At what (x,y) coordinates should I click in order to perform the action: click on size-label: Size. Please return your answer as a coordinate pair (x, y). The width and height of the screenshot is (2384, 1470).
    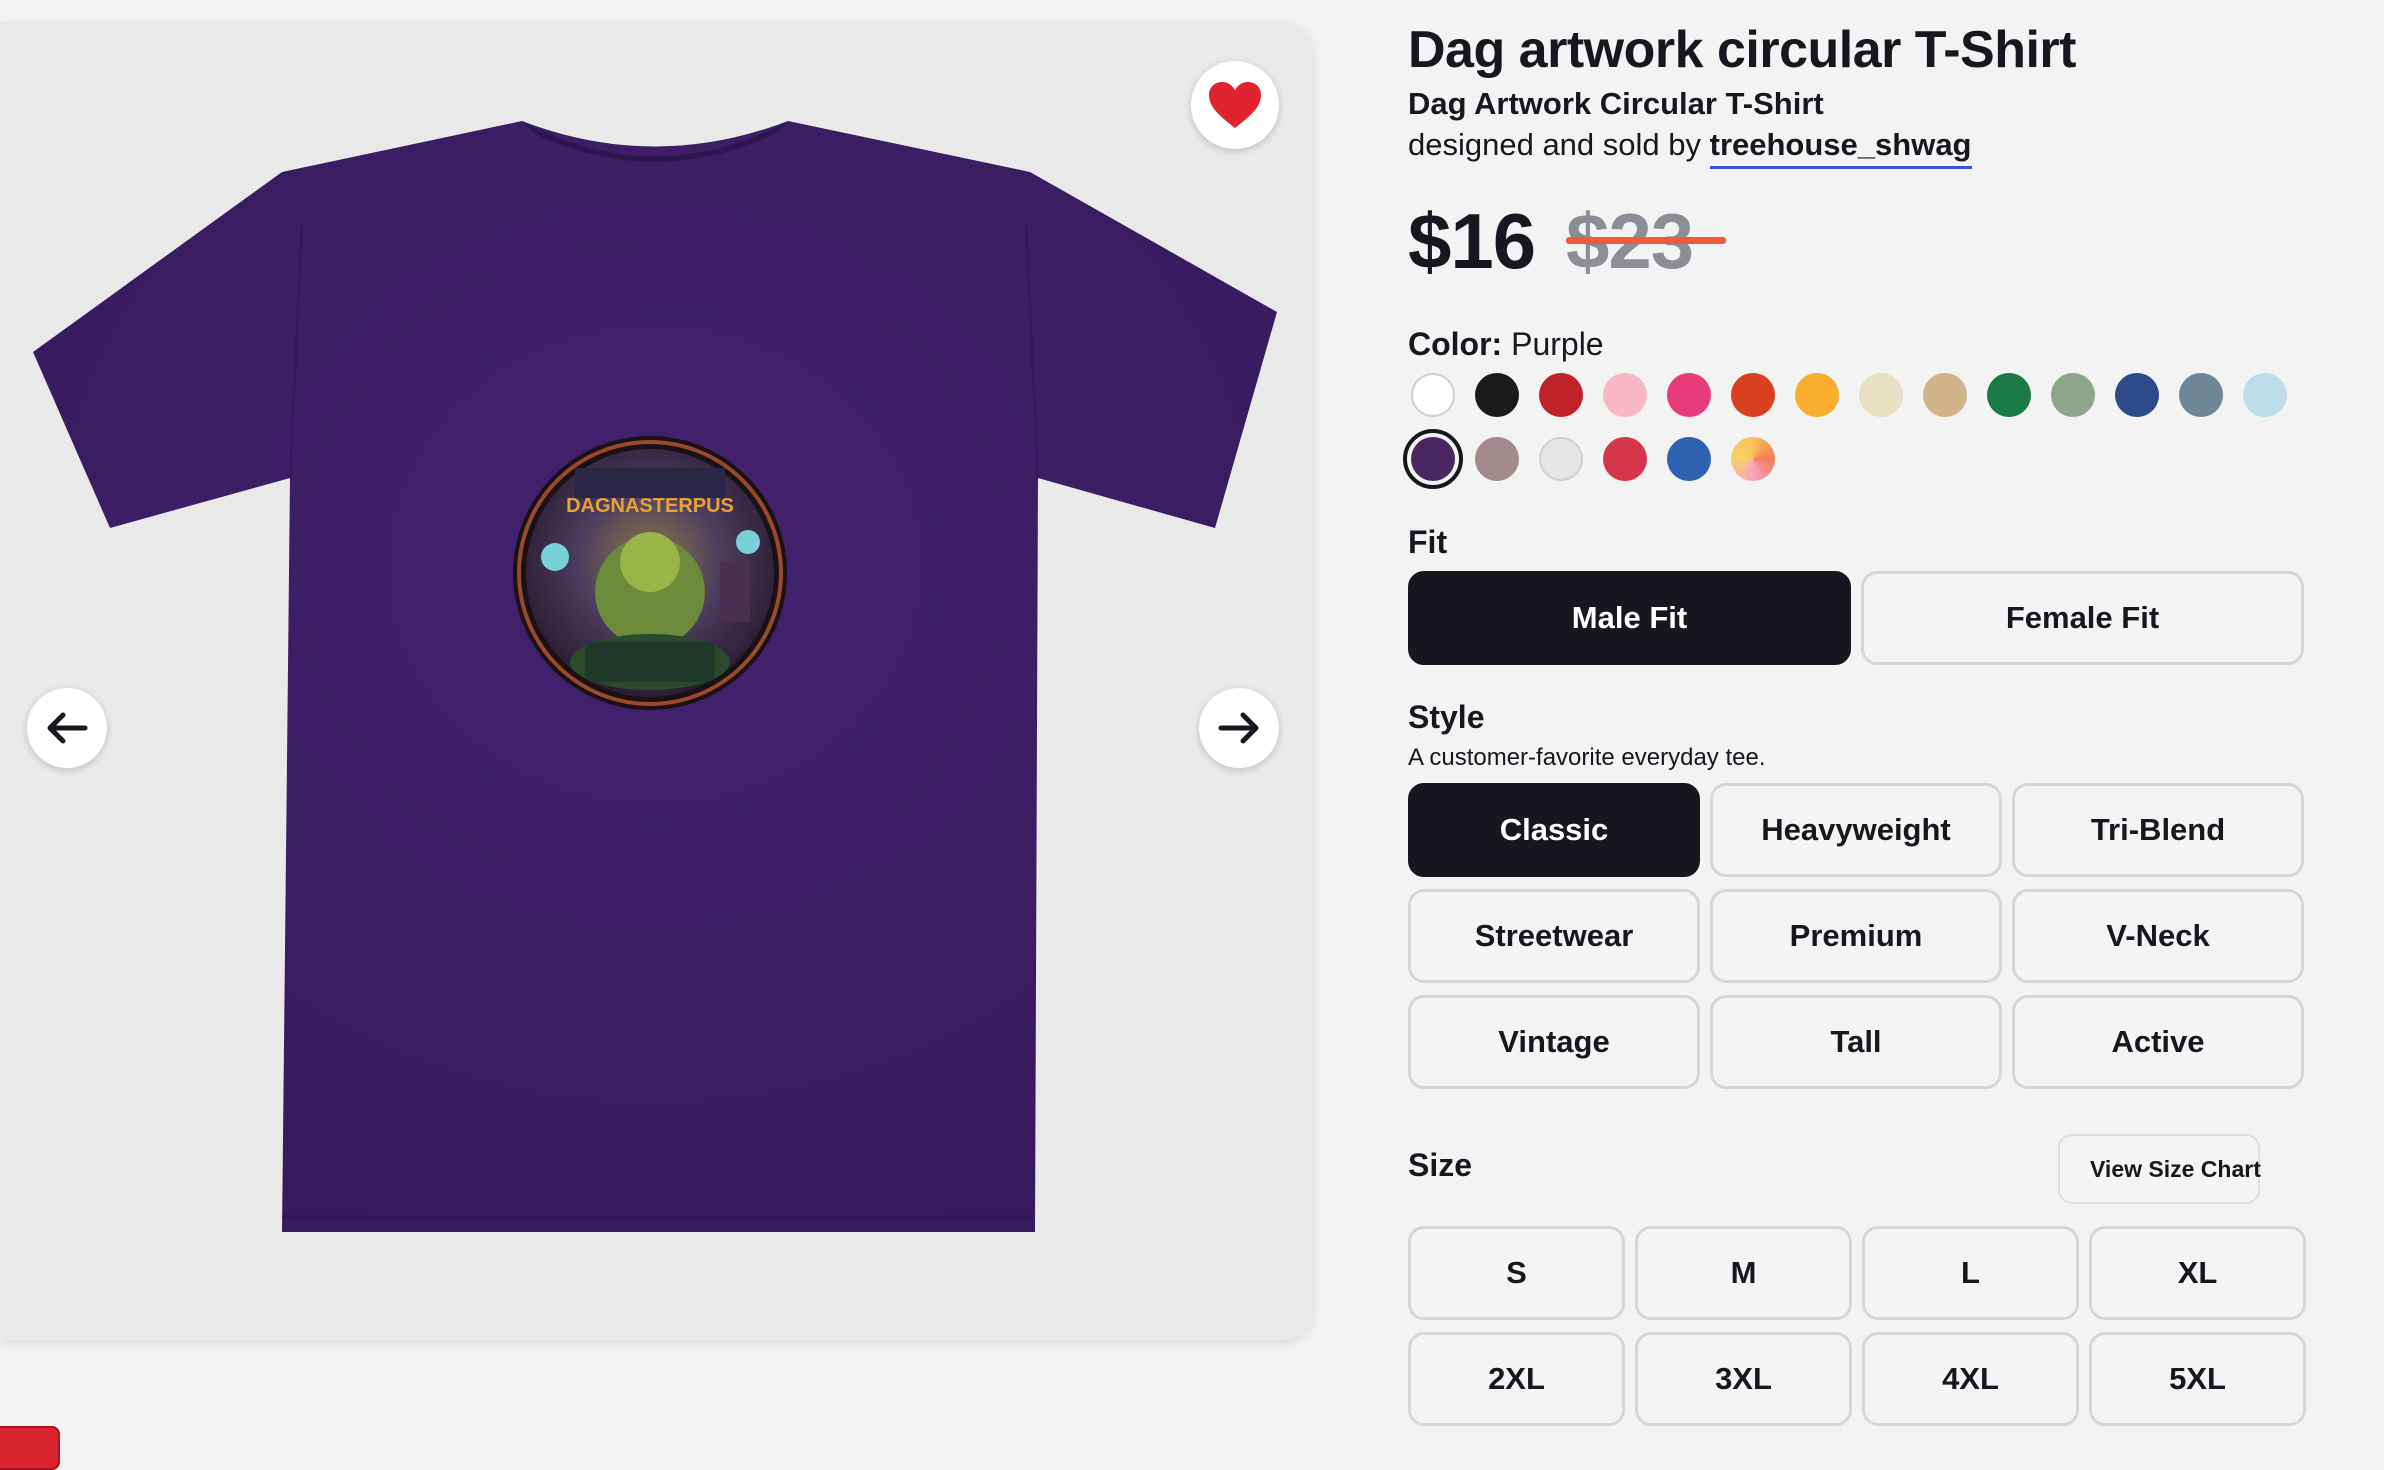
    Looking at the image, I should click on (1440, 1165).